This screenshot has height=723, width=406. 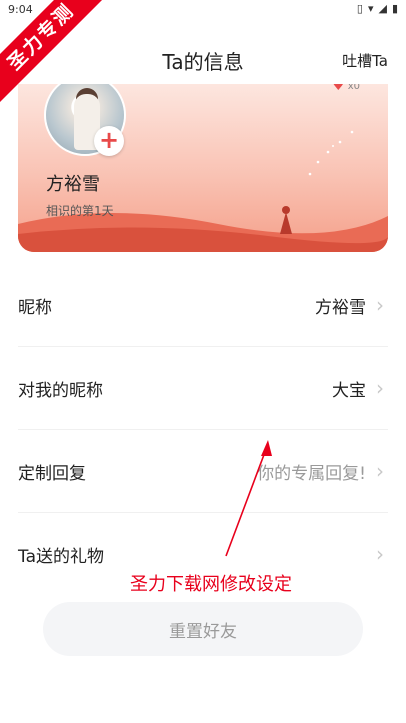 What do you see at coordinates (203, 471) in the screenshot?
I see `row-custom-reply: 定制回复 你的专属回复! ›` at bounding box center [203, 471].